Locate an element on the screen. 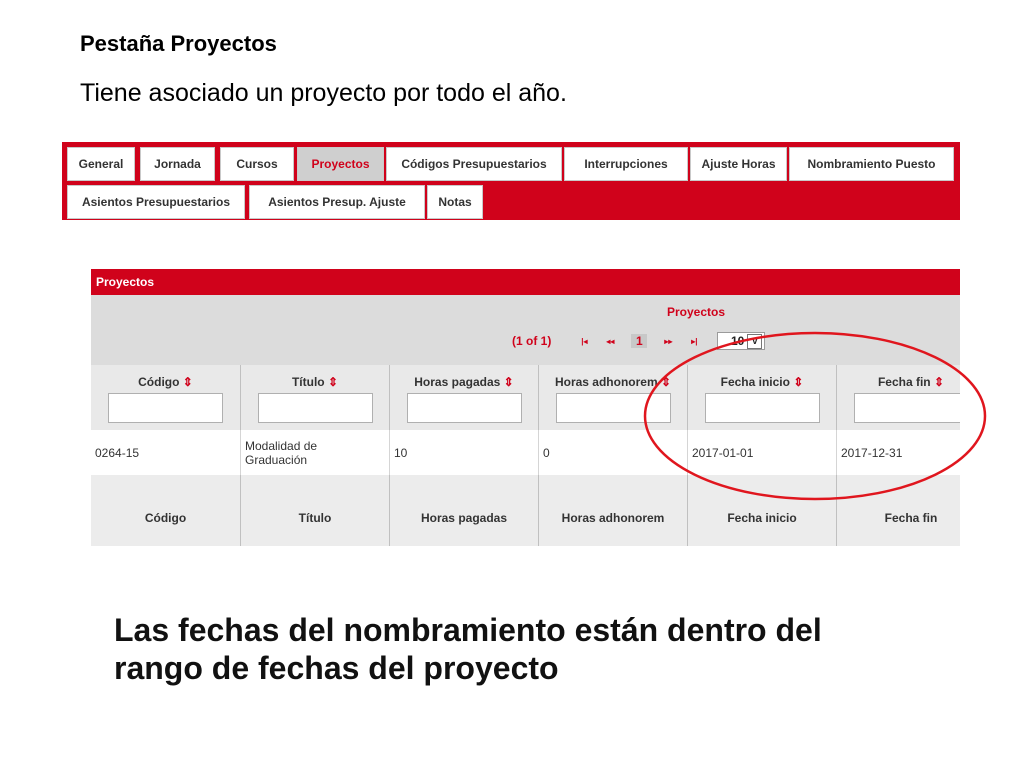  first-page-icon: |◂ is located at coordinates (584, 341).